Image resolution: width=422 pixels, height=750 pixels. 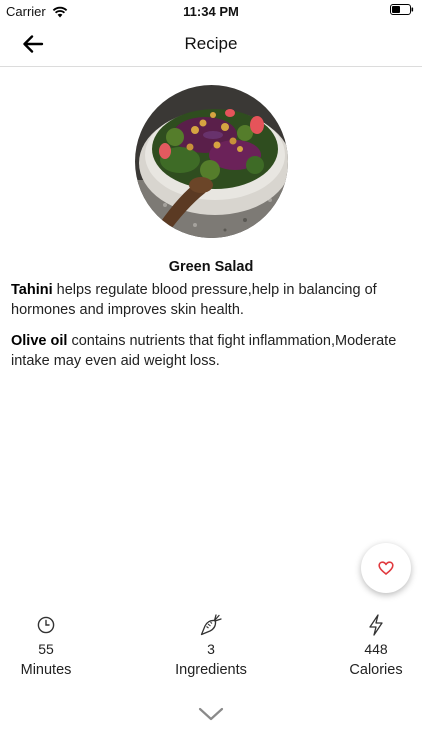 What do you see at coordinates (402, 9) in the screenshot?
I see `battery-icon` at bounding box center [402, 9].